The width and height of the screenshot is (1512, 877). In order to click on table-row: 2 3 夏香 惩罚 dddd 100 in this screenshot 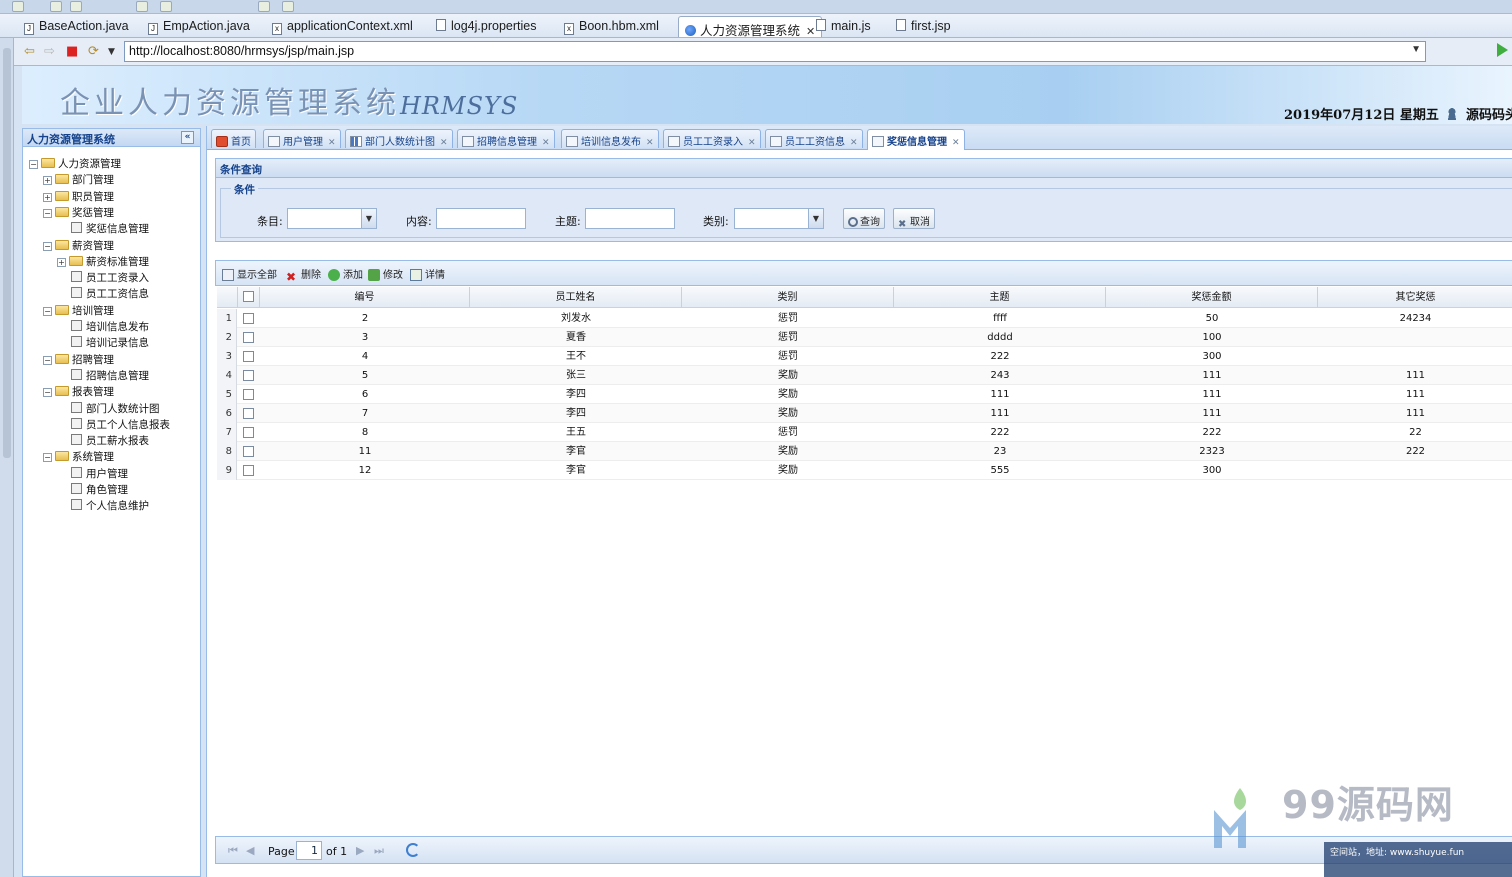, I will do `click(864, 337)`.